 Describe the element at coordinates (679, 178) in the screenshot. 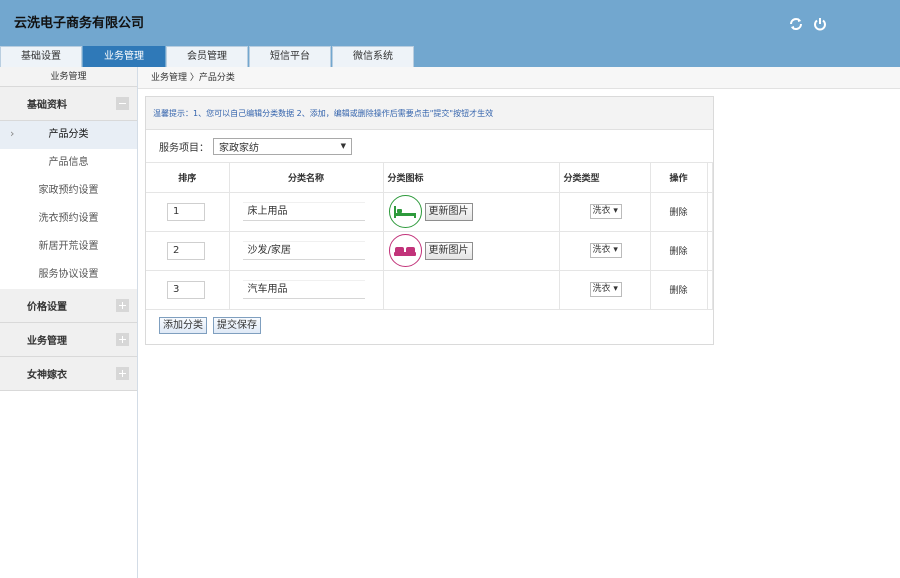

I see `column-header-action: 操作` at that location.